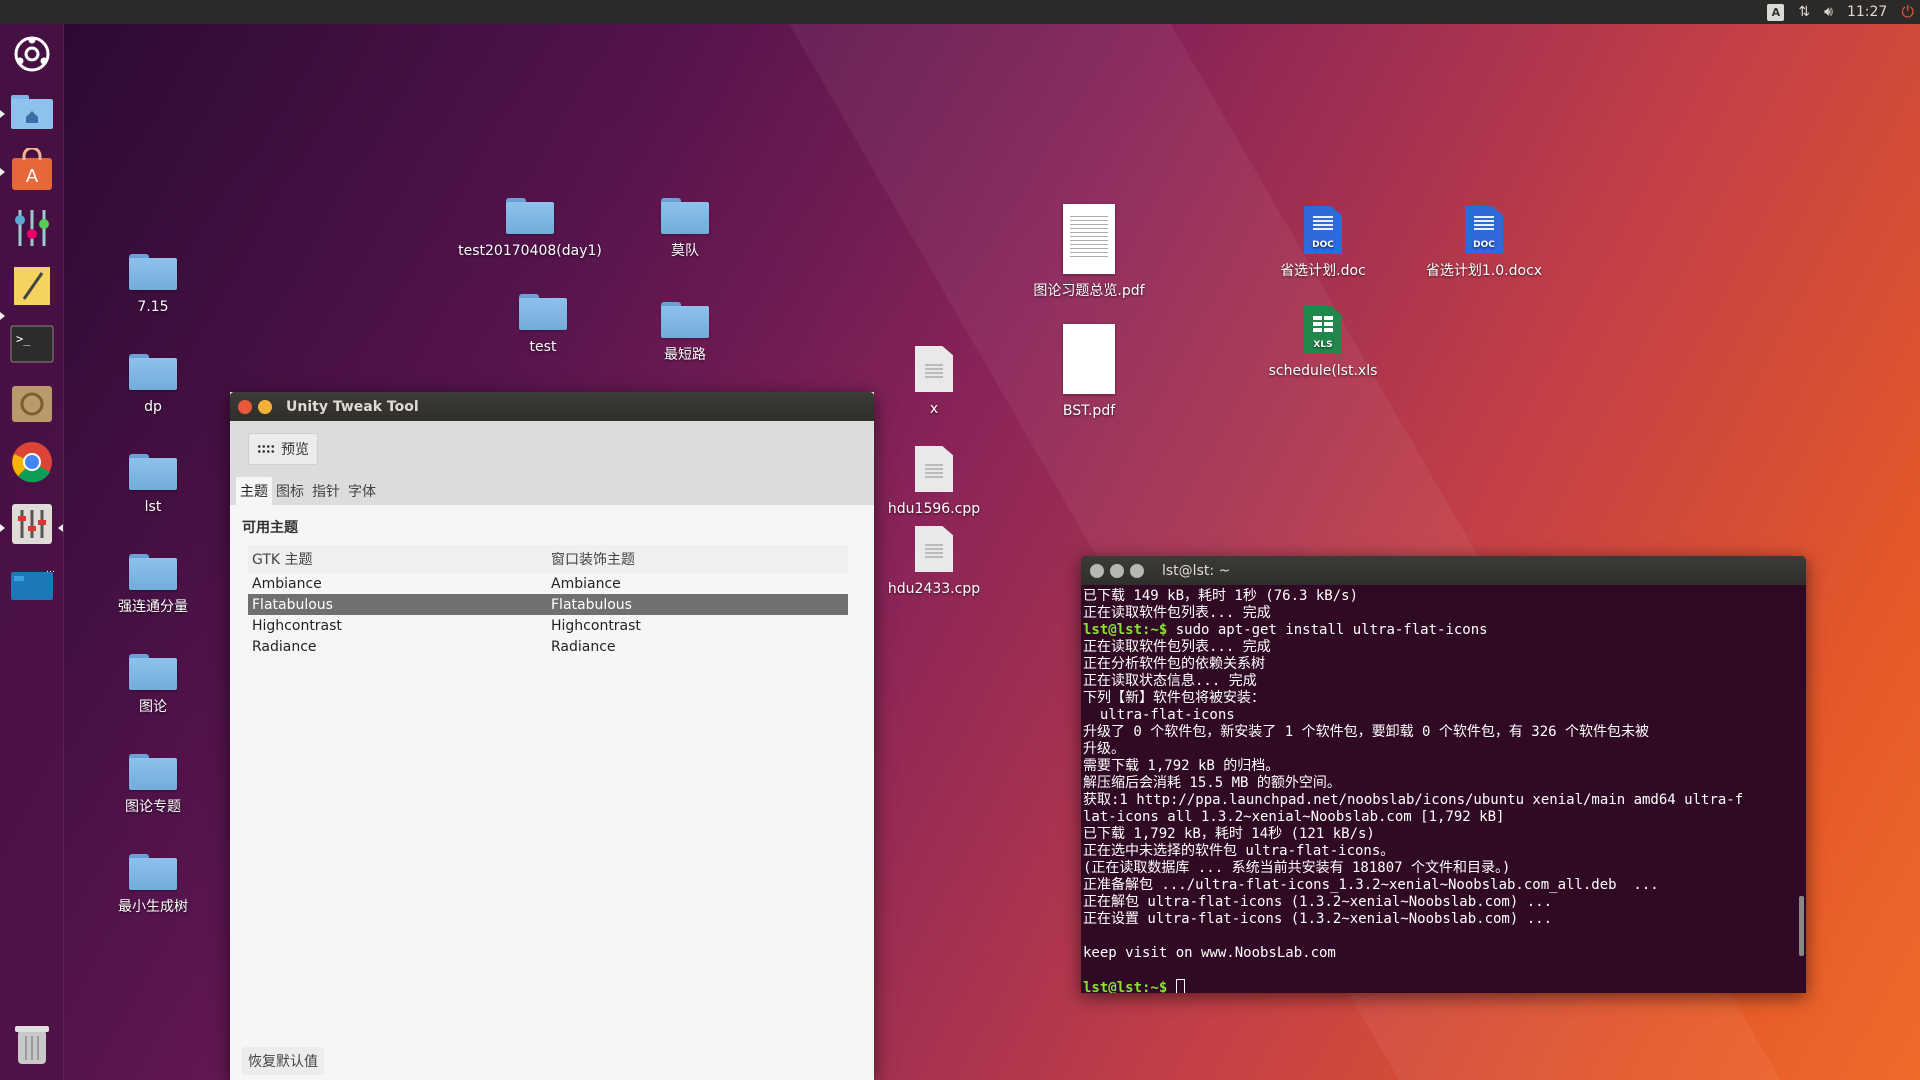  What do you see at coordinates (266, 449) in the screenshot?
I see `grid-icon` at bounding box center [266, 449].